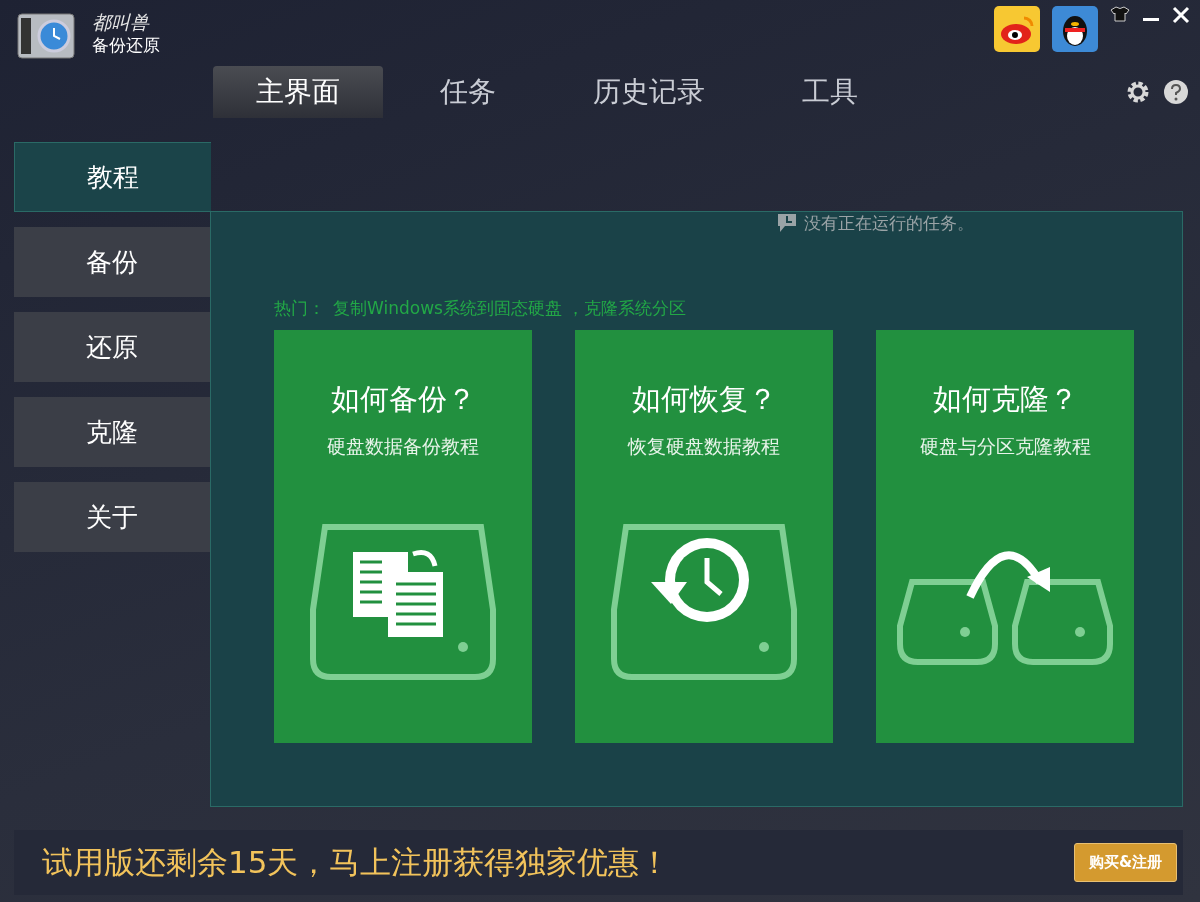 This screenshot has width=1200, height=902. What do you see at coordinates (126, 45) in the screenshot?
I see `app-name: 备份还原` at bounding box center [126, 45].